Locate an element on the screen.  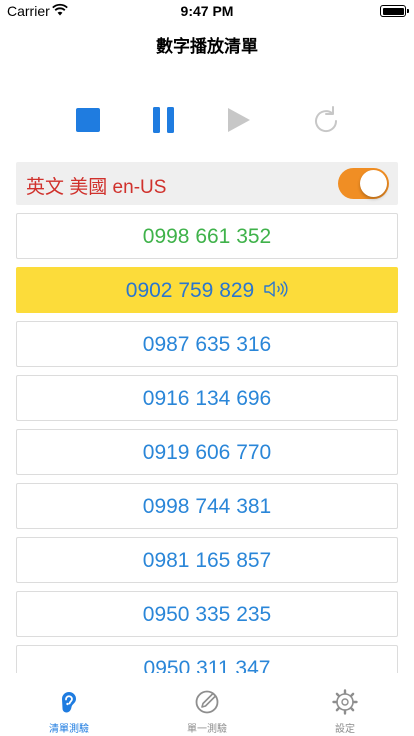
number-text: 0981 165 857 is located at coordinates (207, 560).